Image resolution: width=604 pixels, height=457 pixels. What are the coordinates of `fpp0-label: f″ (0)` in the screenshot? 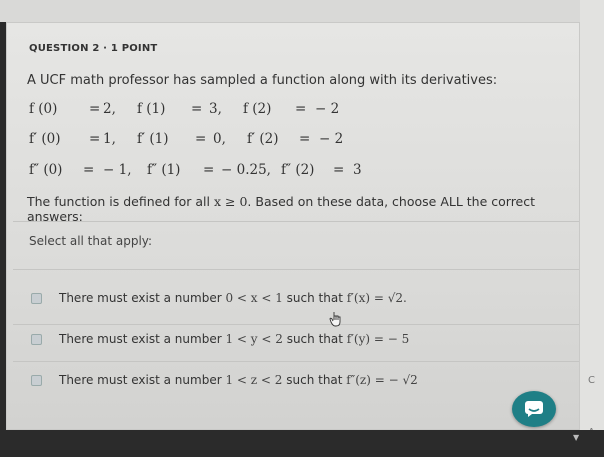 It's located at (46, 170).